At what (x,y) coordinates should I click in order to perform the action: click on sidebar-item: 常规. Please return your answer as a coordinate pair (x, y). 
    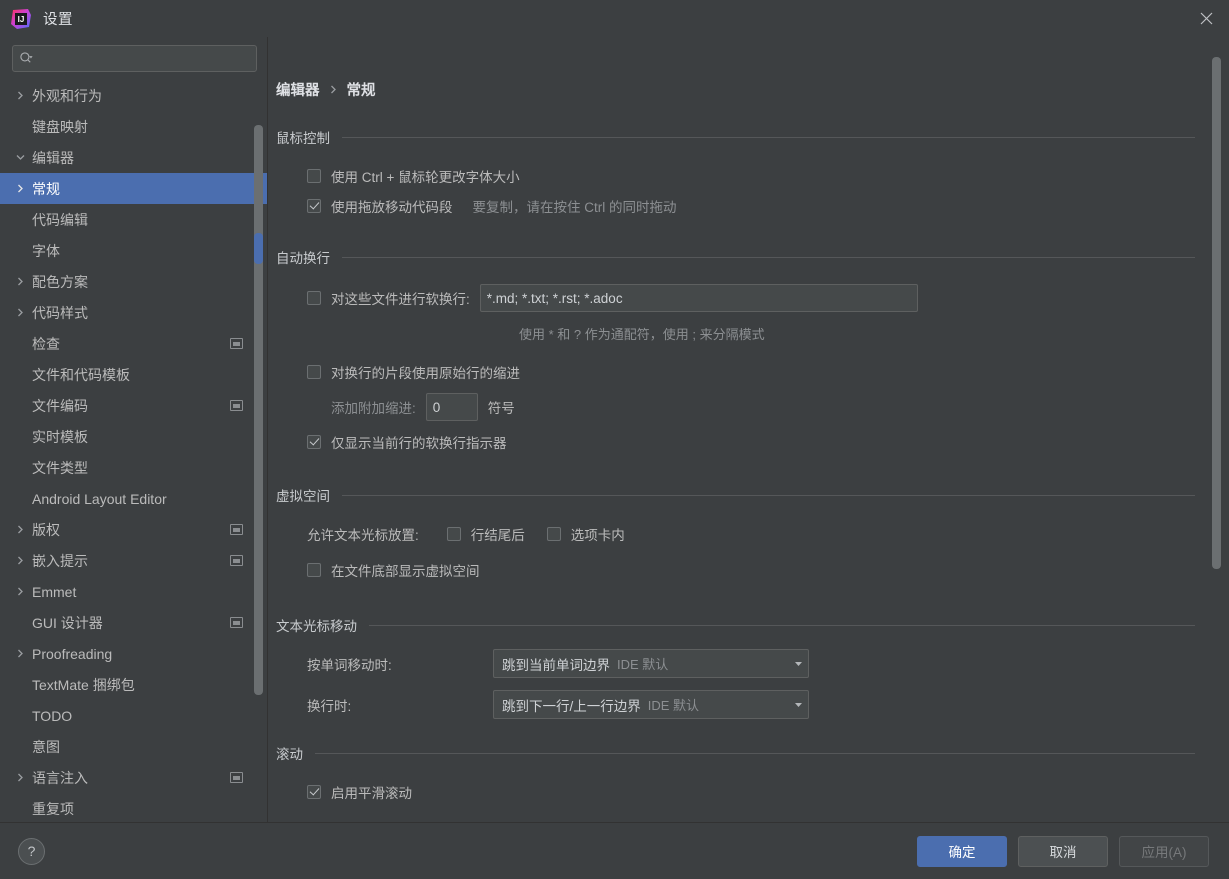
    Looking at the image, I should click on (133, 188).